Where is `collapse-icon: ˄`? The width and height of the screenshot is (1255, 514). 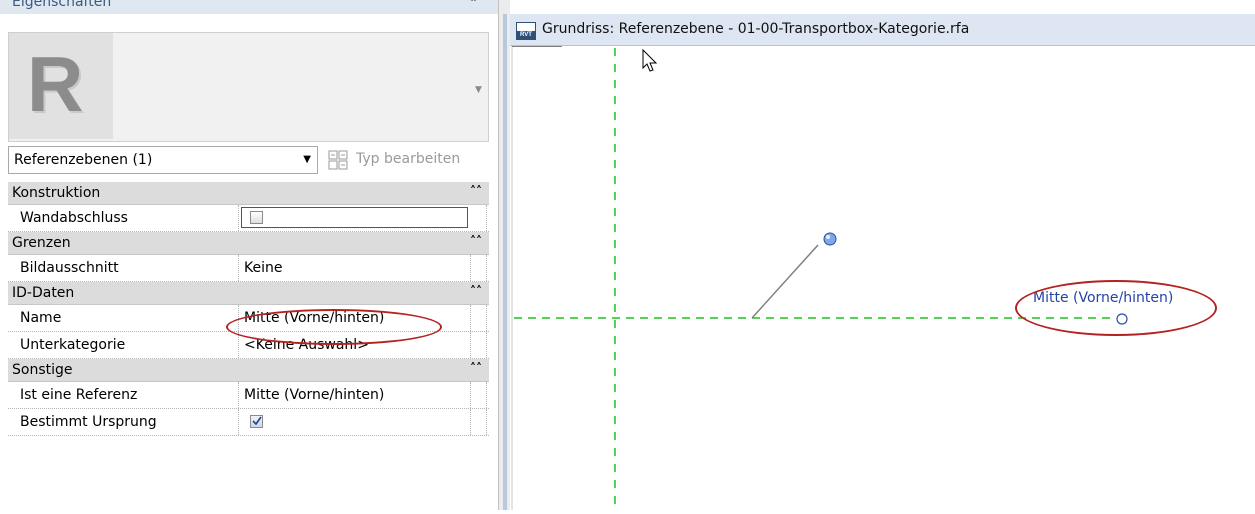
collapse-icon: ˄ is located at coordinates (473, 6).